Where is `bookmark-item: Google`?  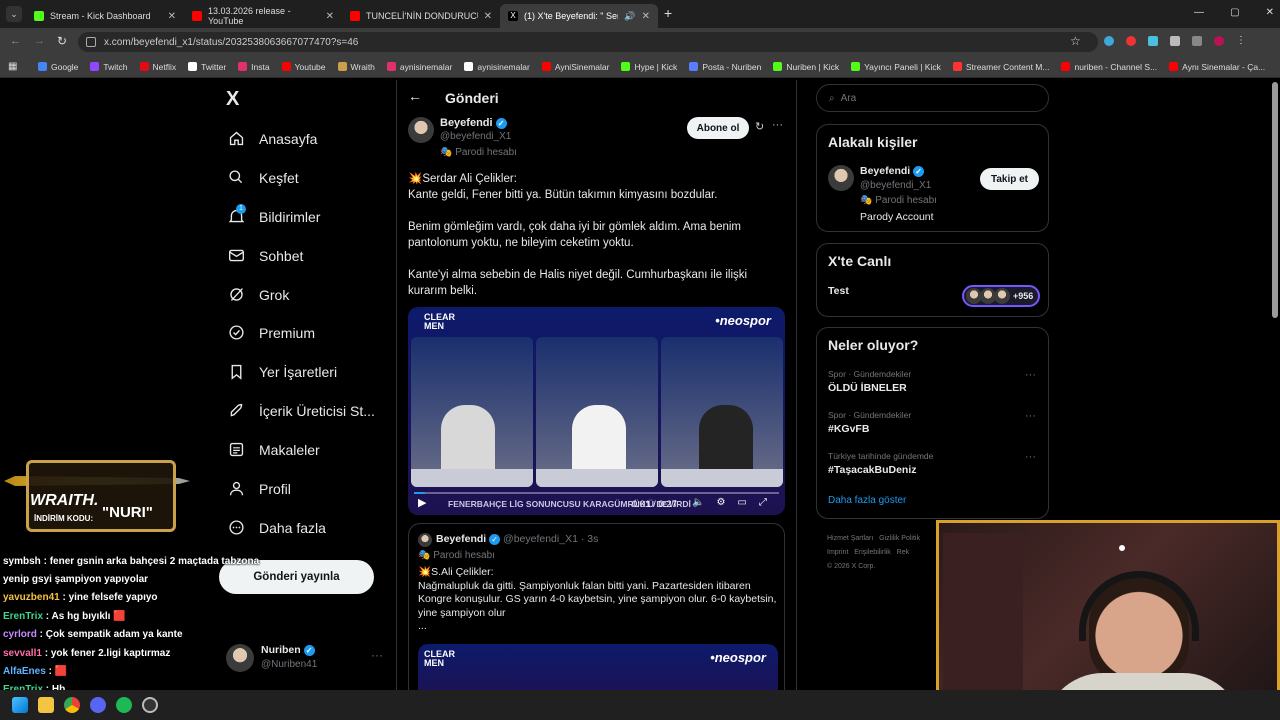 bookmark-item: Google is located at coordinates (58, 67).